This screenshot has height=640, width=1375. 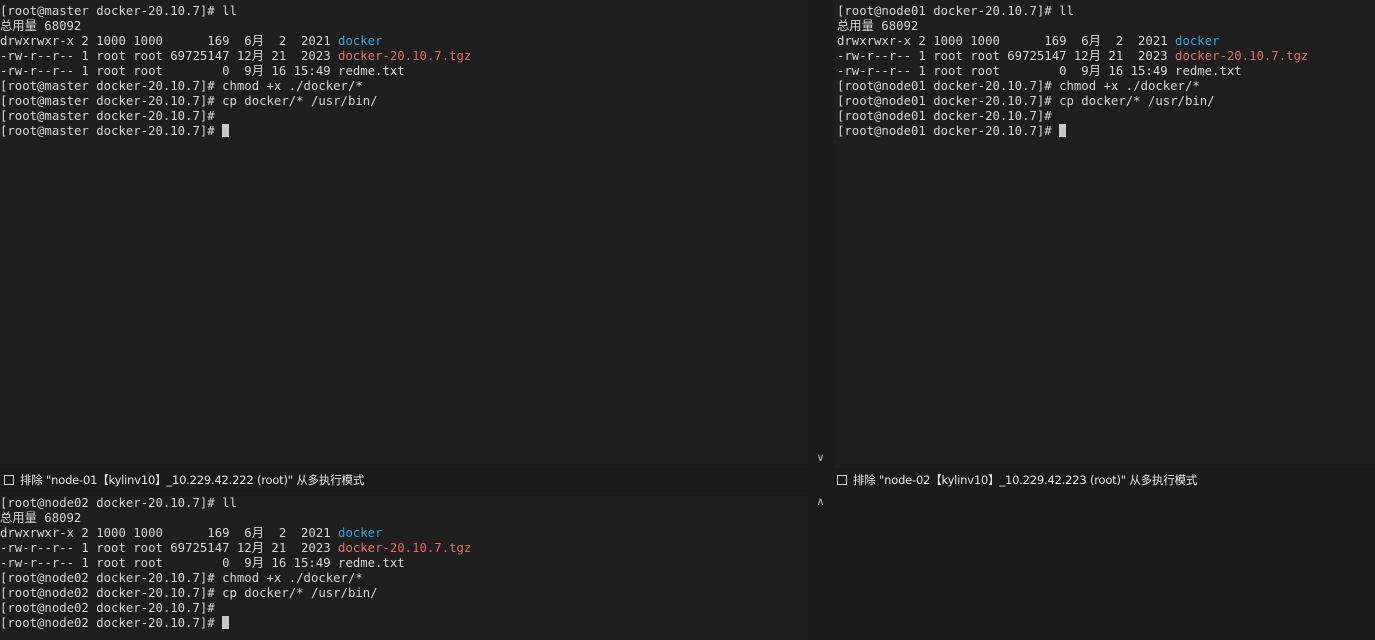 I want to click on scroll-down-icon: ∨, so click(x=820, y=458).